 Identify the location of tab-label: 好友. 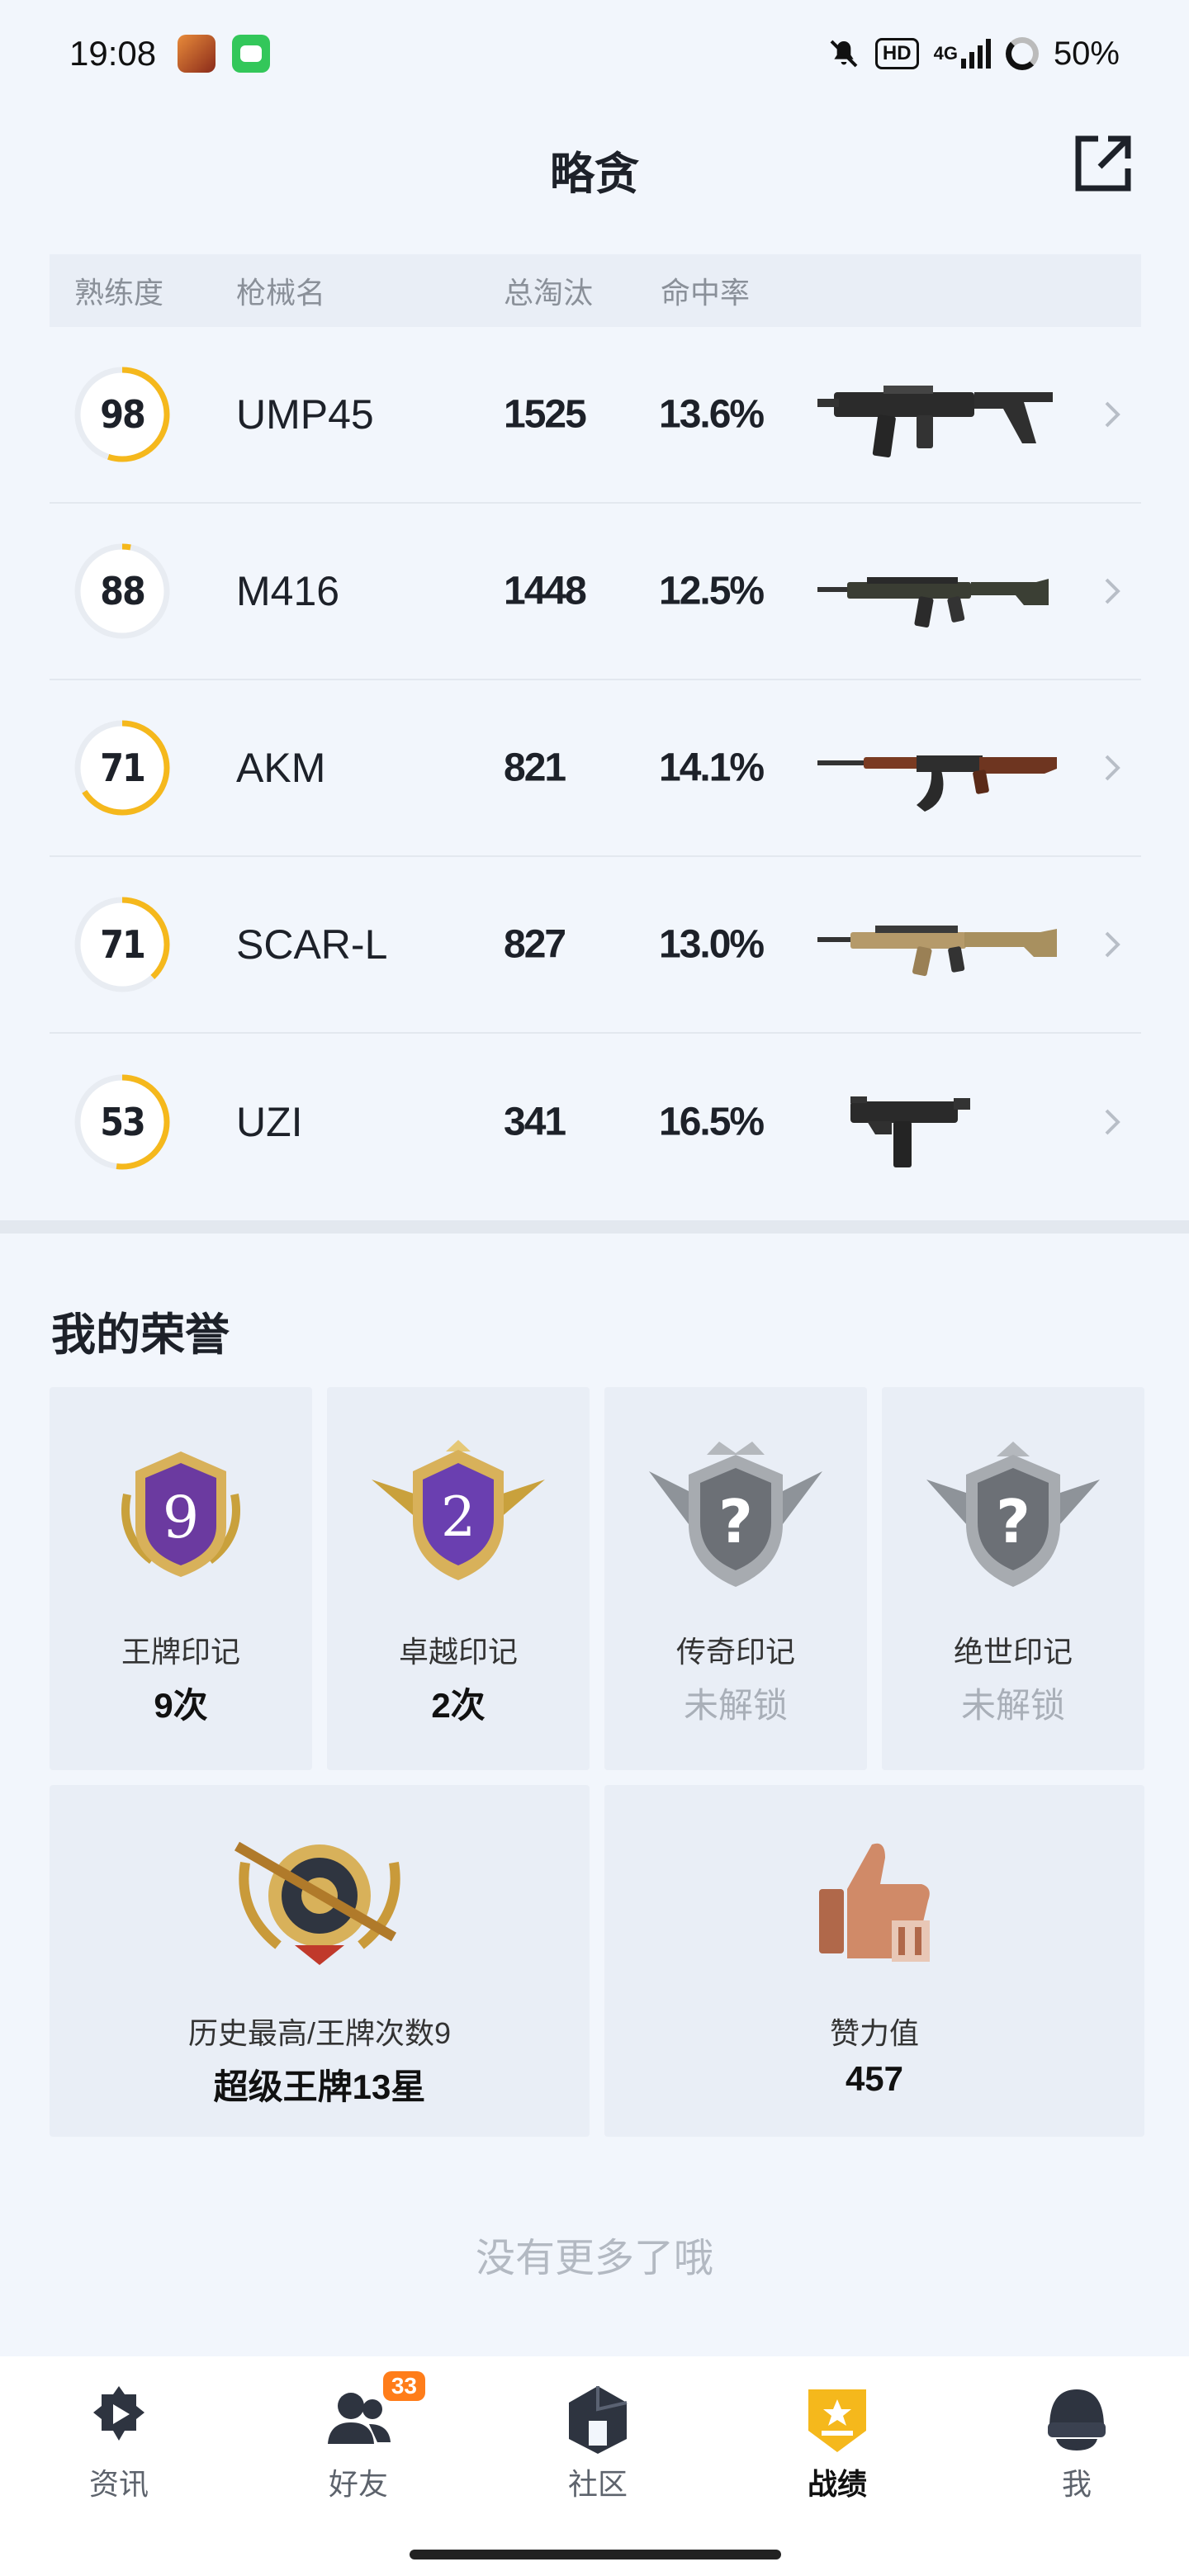
(358, 2484).